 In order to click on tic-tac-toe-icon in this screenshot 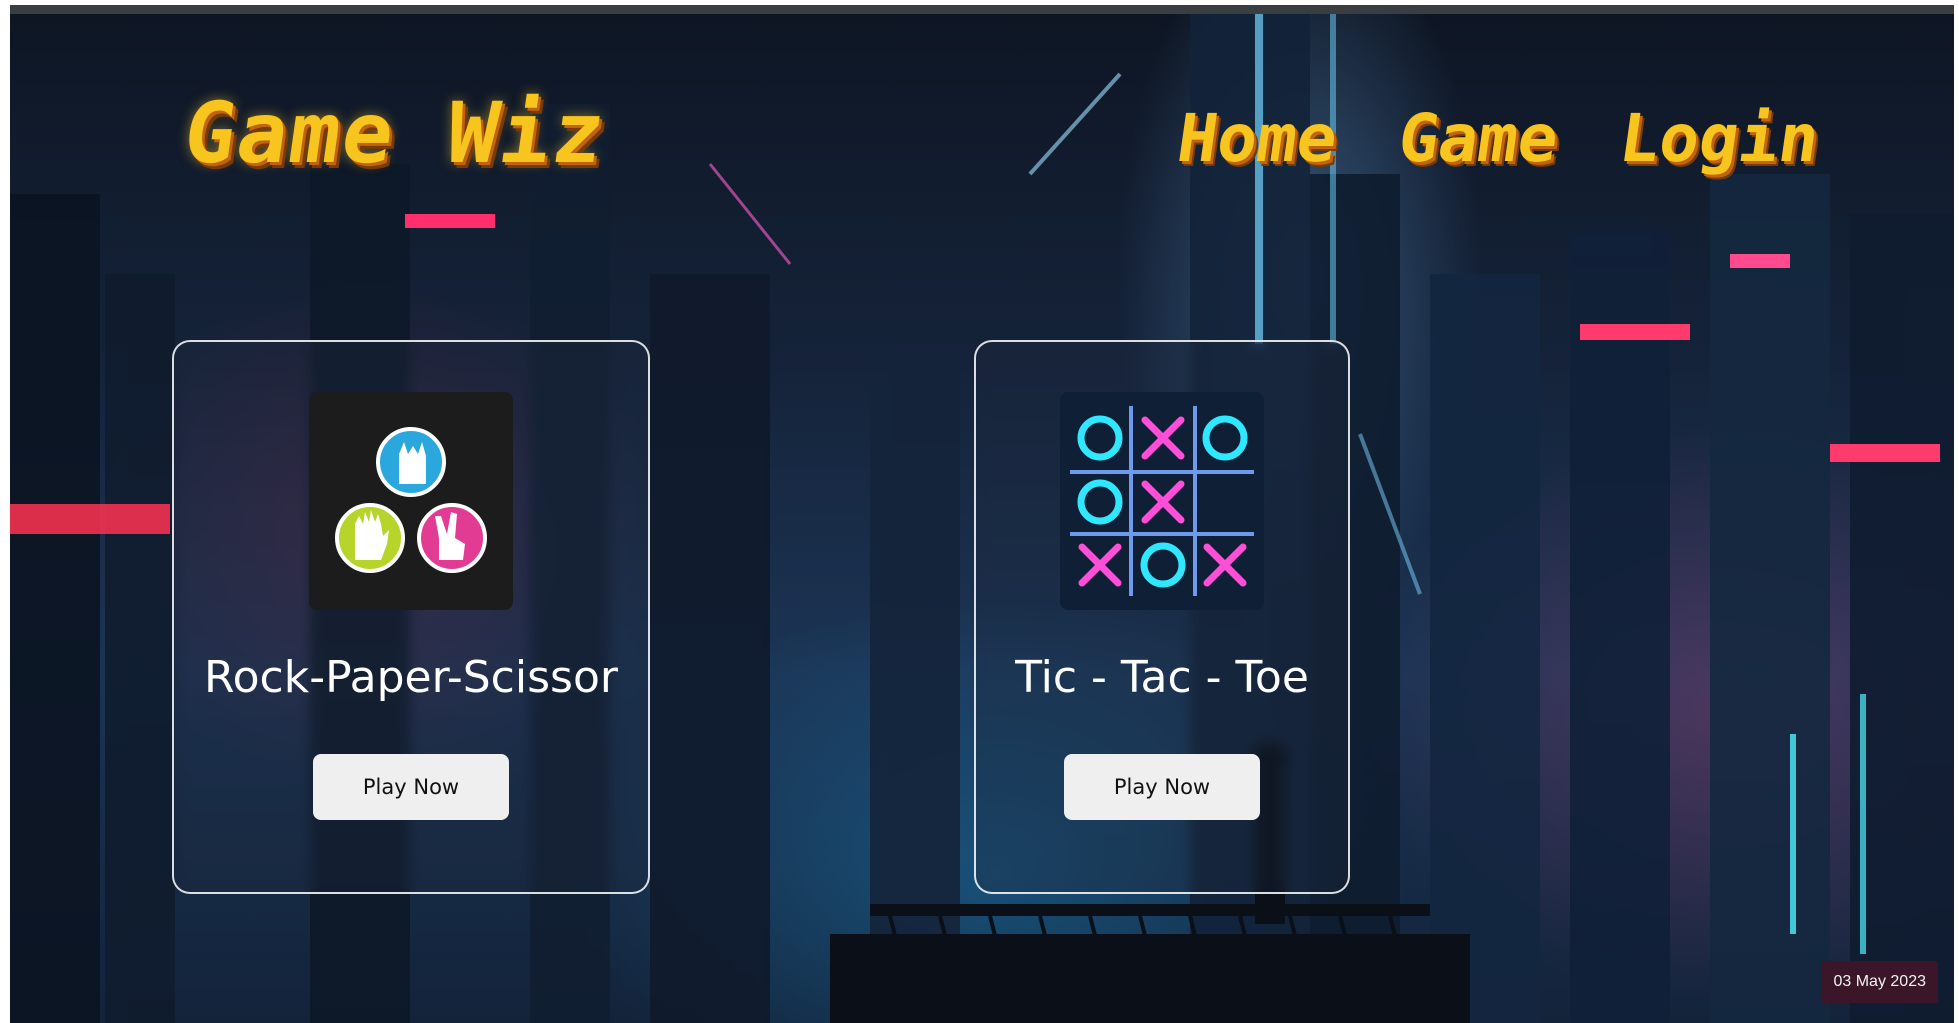, I will do `click(1162, 501)`.